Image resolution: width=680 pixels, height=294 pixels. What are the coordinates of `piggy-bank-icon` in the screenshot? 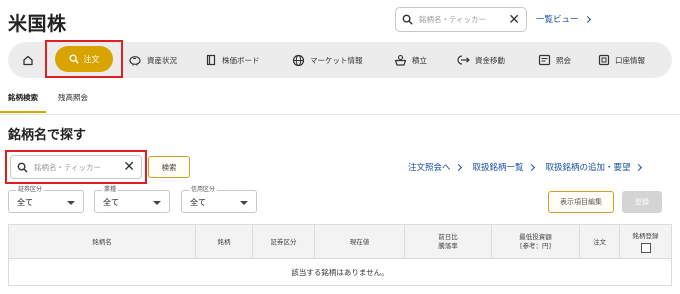 It's located at (135, 61).